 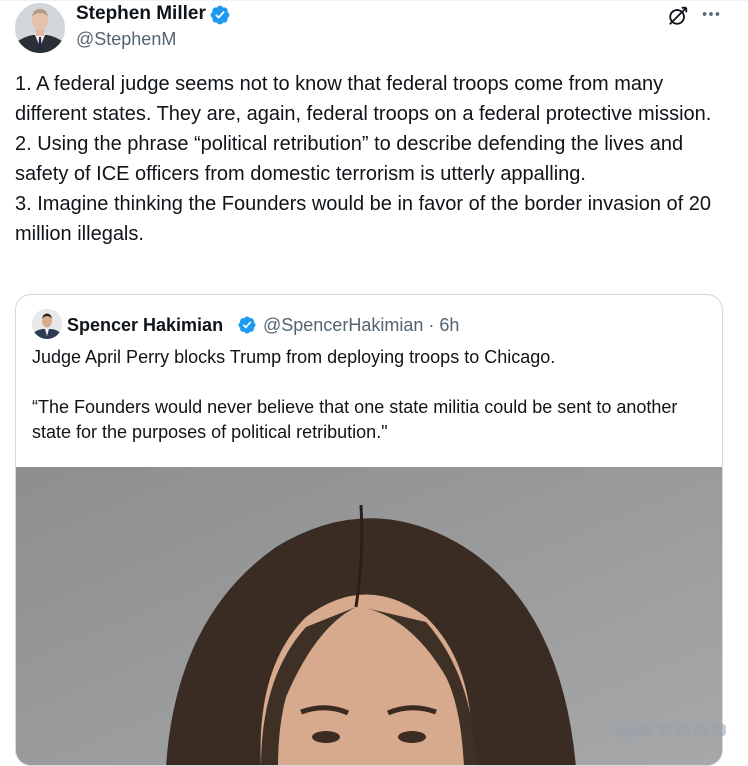 I want to click on verified-badge-icon, so click(x=220, y=15).